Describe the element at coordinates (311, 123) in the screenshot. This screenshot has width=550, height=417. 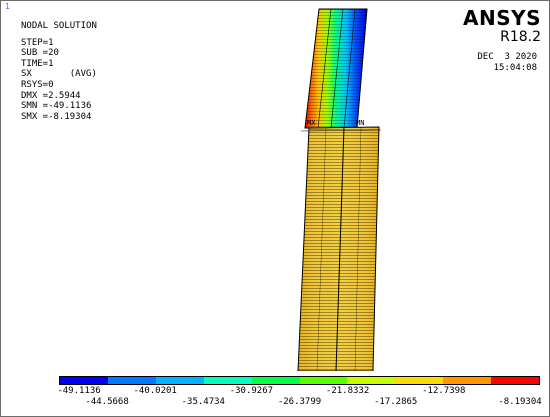
I see `mx-node-label: MX` at that location.